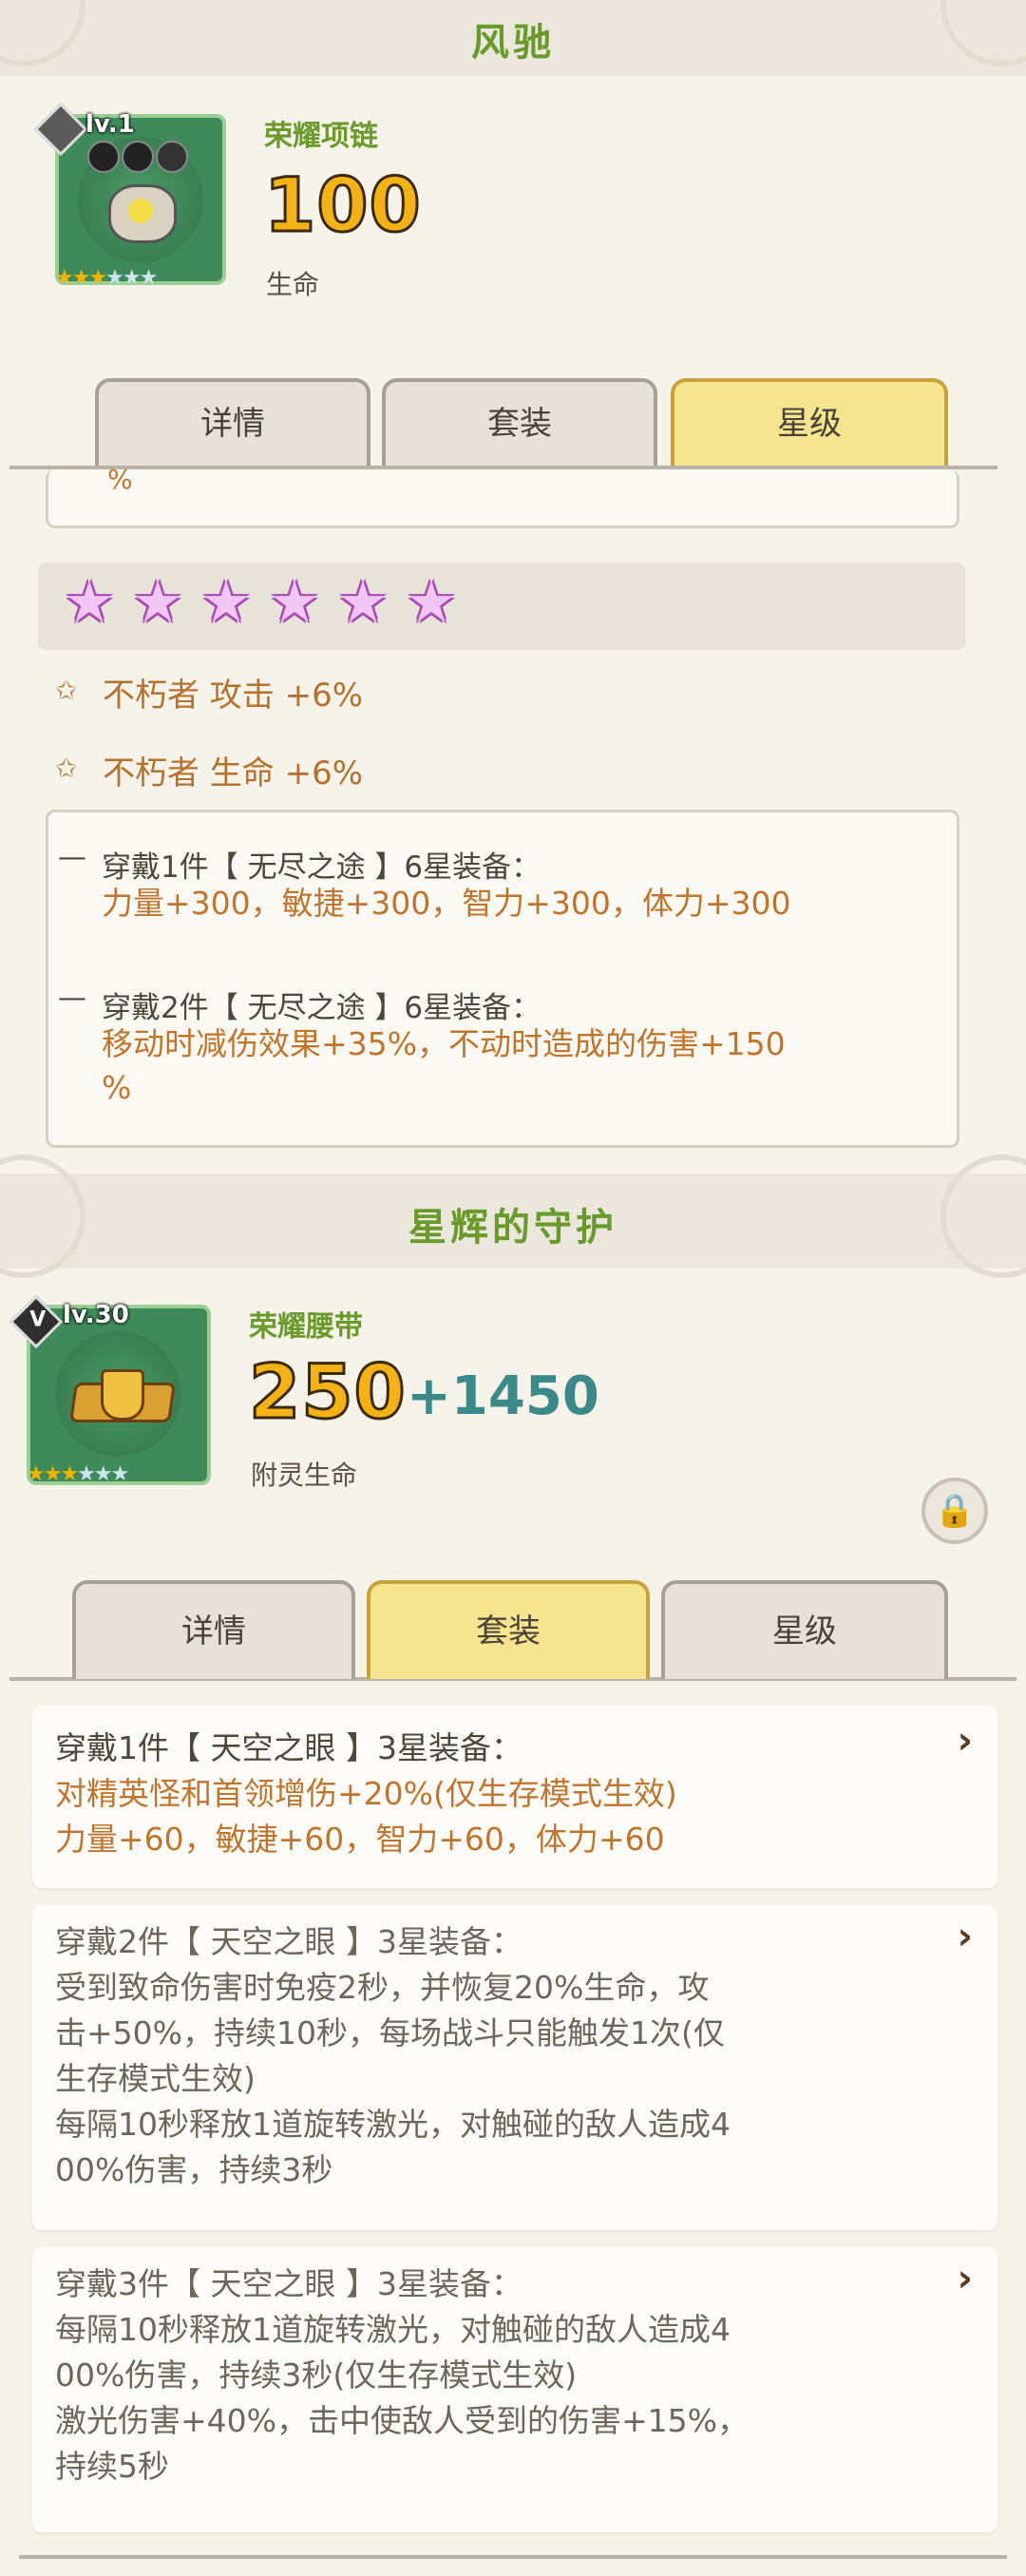 The height and width of the screenshot is (2576, 1026). I want to click on bottom-divider, so click(513, 2557).